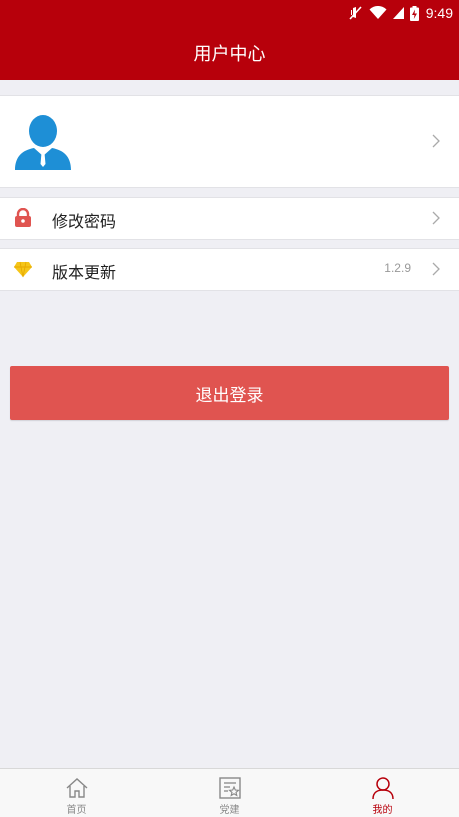 This screenshot has height=817, width=459. Describe the element at coordinates (23, 269) in the screenshot. I see `diamond-icon` at that location.